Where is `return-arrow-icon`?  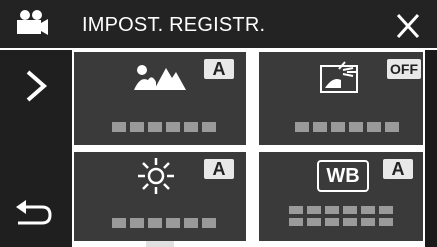
return-arrow-icon is located at coordinates (33, 215).